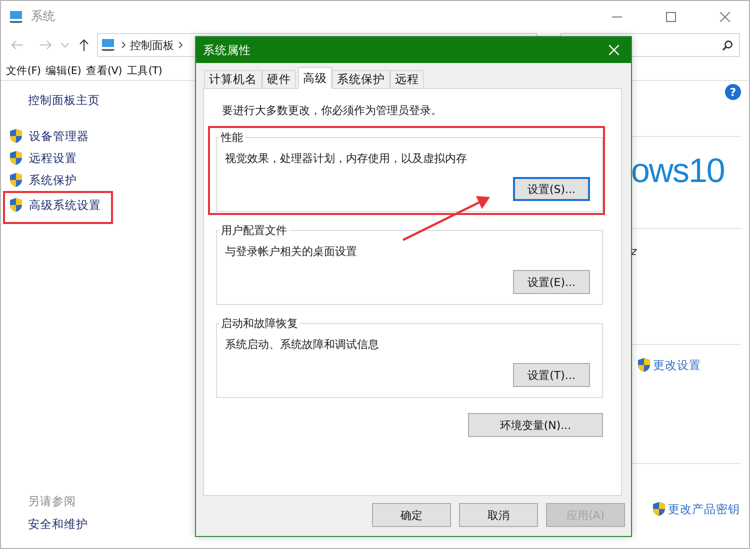  I want to click on group-title: 启动和故障恢复, so click(259, 323).